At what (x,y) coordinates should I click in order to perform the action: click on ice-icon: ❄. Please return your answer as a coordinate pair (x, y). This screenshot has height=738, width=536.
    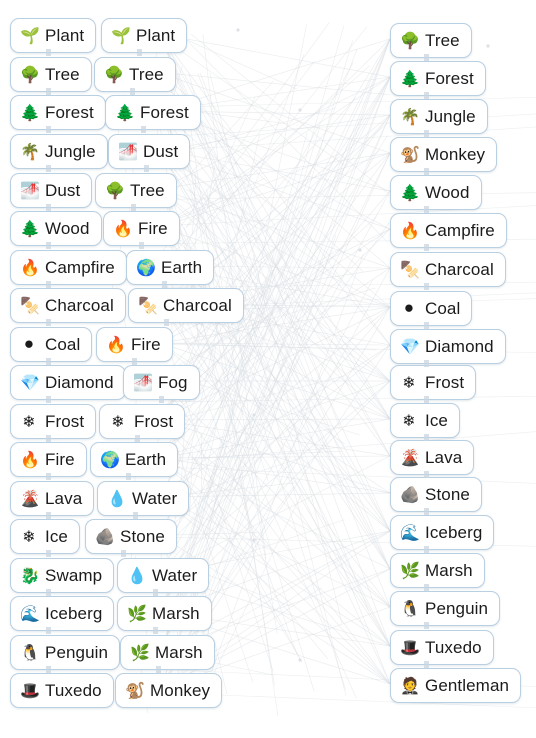
    Looking at the image, I should click on (29, 536).